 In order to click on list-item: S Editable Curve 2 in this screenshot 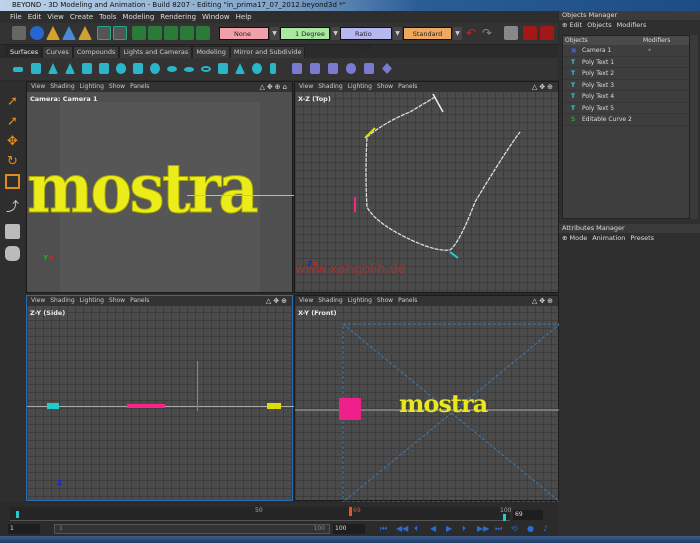, I will do `click(626, 120)`.